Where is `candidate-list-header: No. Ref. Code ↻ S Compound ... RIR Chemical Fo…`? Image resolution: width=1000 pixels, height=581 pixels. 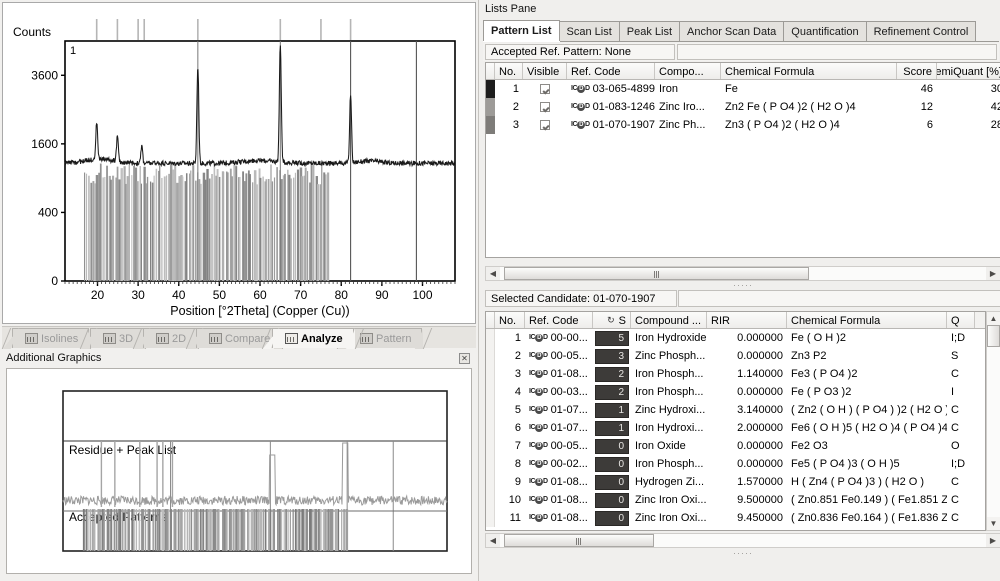 candidate-list-header: No. Ref. Code ↻ S Compound ... RIR Chemical Fo… is located at coordinates (735, 320).